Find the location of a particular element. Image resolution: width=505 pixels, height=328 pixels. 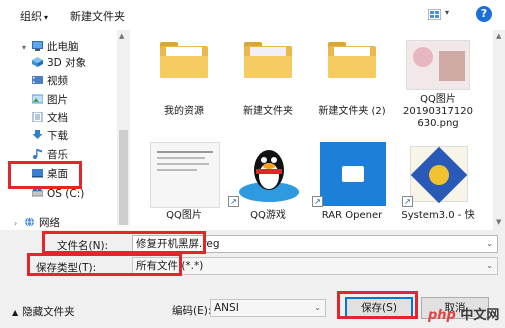

download-icon is located at coordinates (37, 134).